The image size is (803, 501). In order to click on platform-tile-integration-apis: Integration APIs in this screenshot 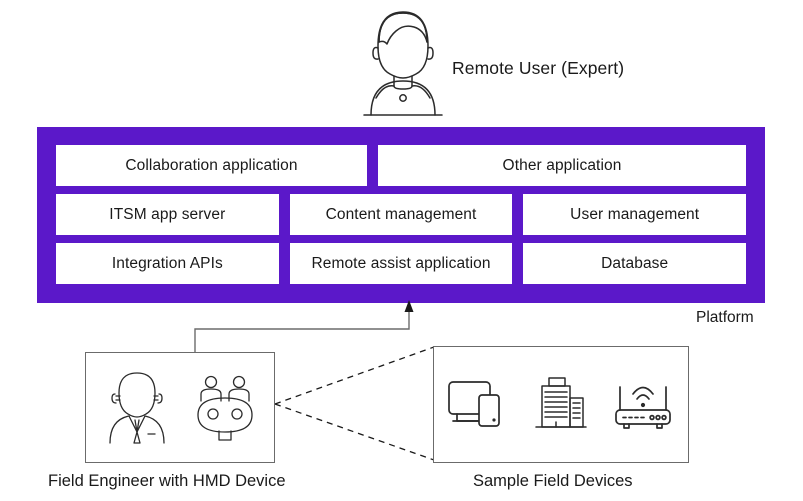, I will do `click(167, 263)`.